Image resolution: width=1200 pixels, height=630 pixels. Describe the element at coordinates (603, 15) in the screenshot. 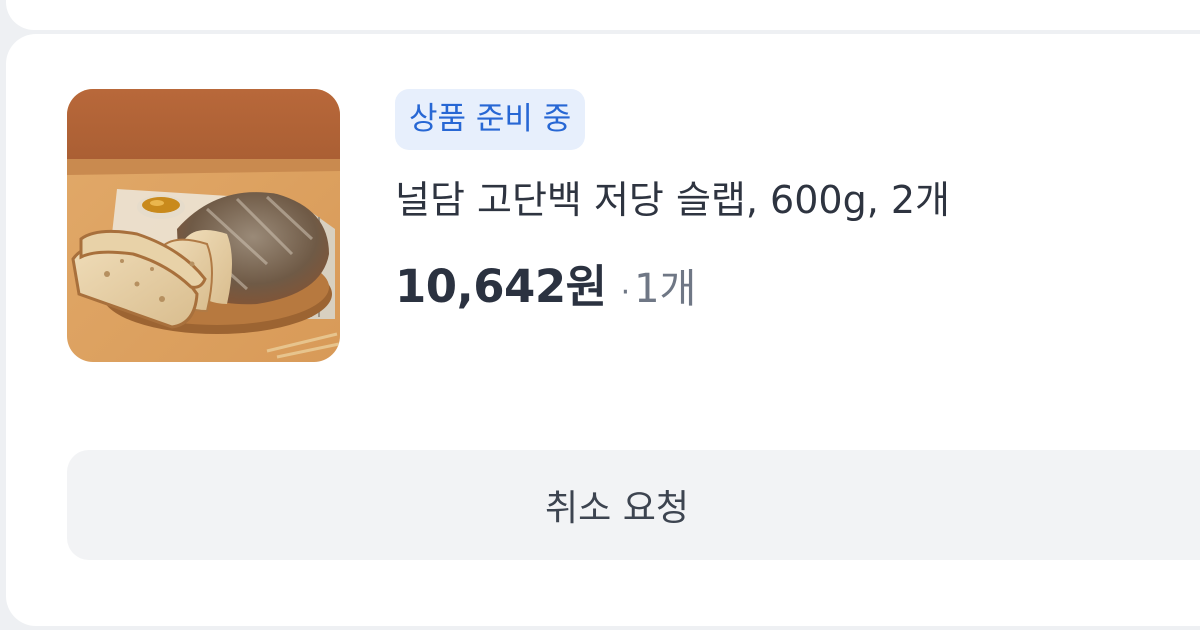

I see `previous-card-bottom` at that location.